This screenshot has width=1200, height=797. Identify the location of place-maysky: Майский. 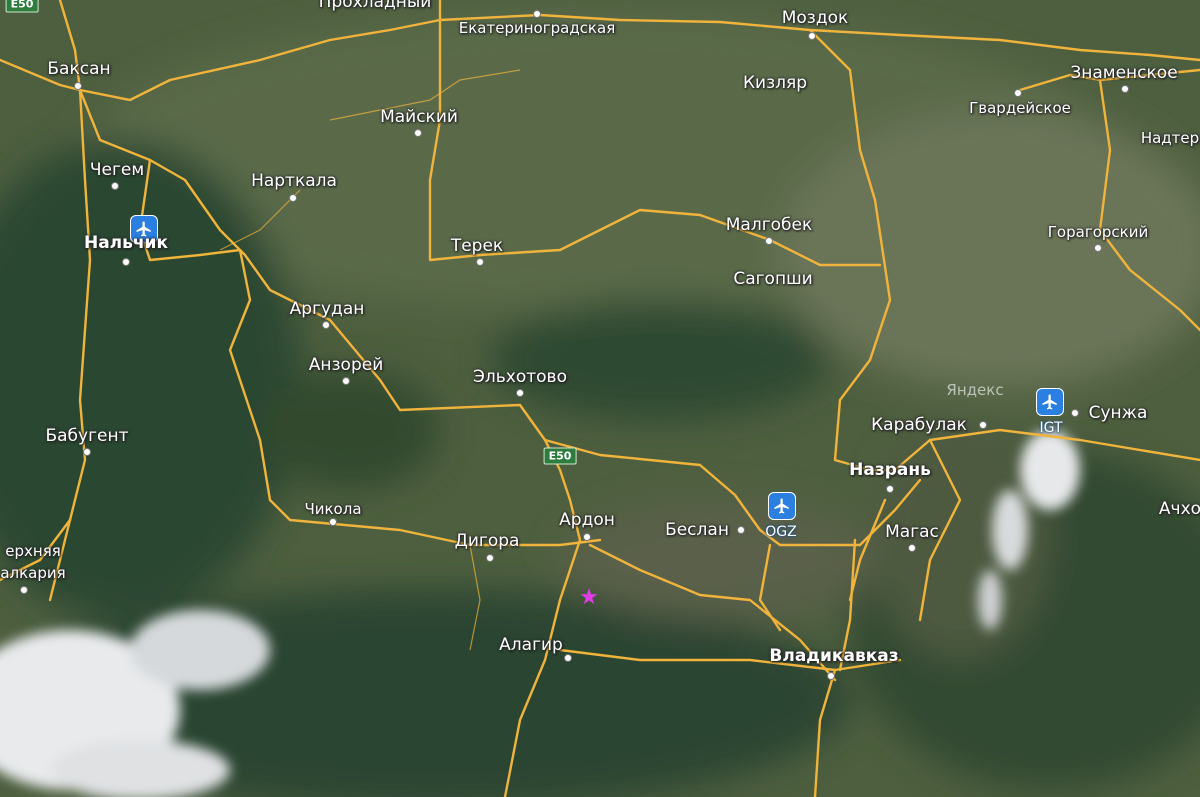
(419, 117).